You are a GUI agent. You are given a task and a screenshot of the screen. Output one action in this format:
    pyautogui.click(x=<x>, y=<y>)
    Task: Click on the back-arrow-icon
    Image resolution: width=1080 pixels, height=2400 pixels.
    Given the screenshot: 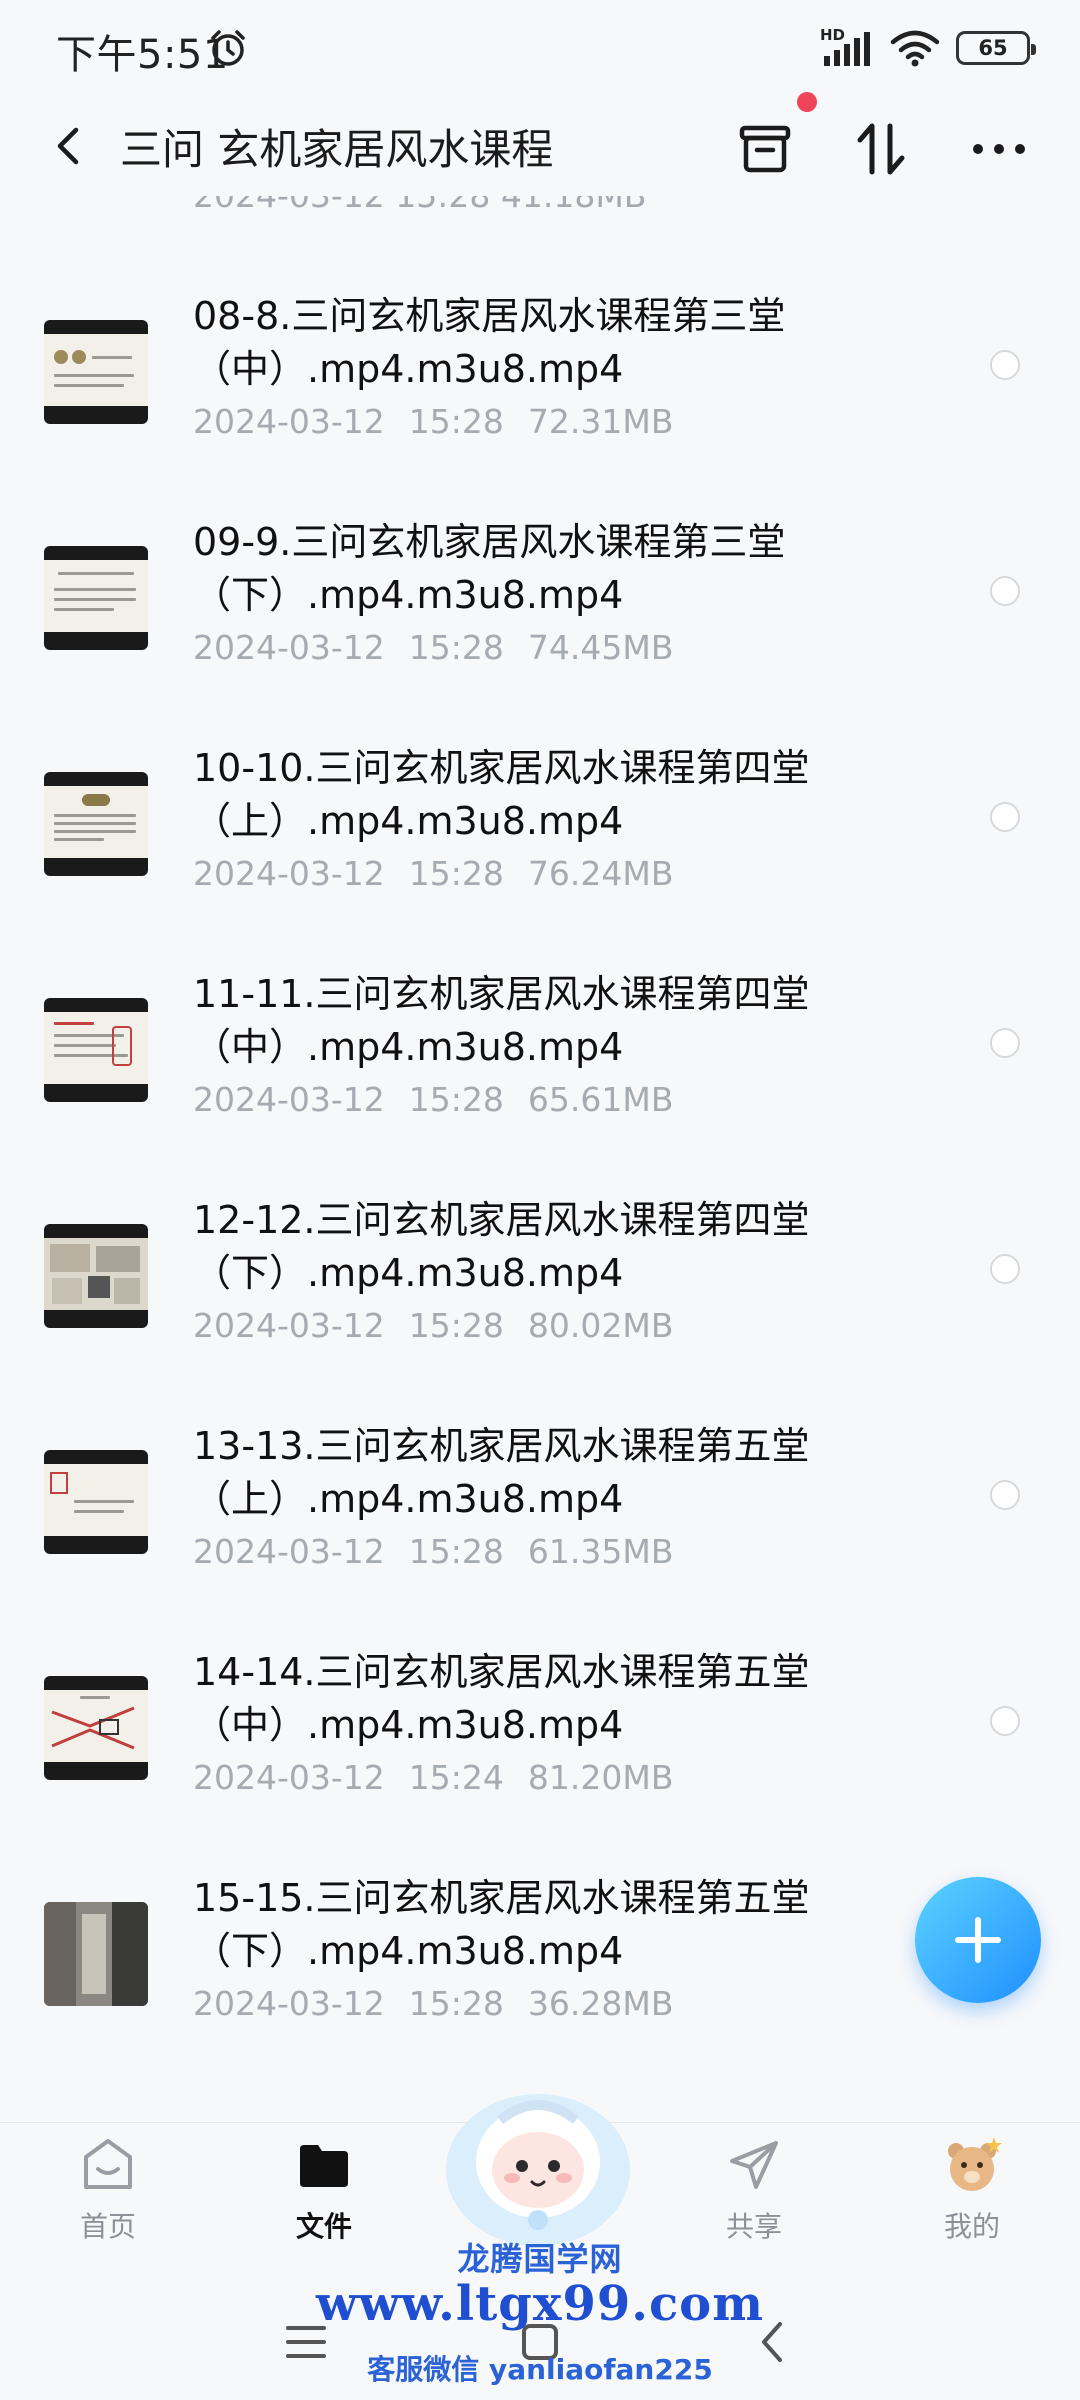 What is the action you would take?
    pyautogui.click(x=70, y=146)
    